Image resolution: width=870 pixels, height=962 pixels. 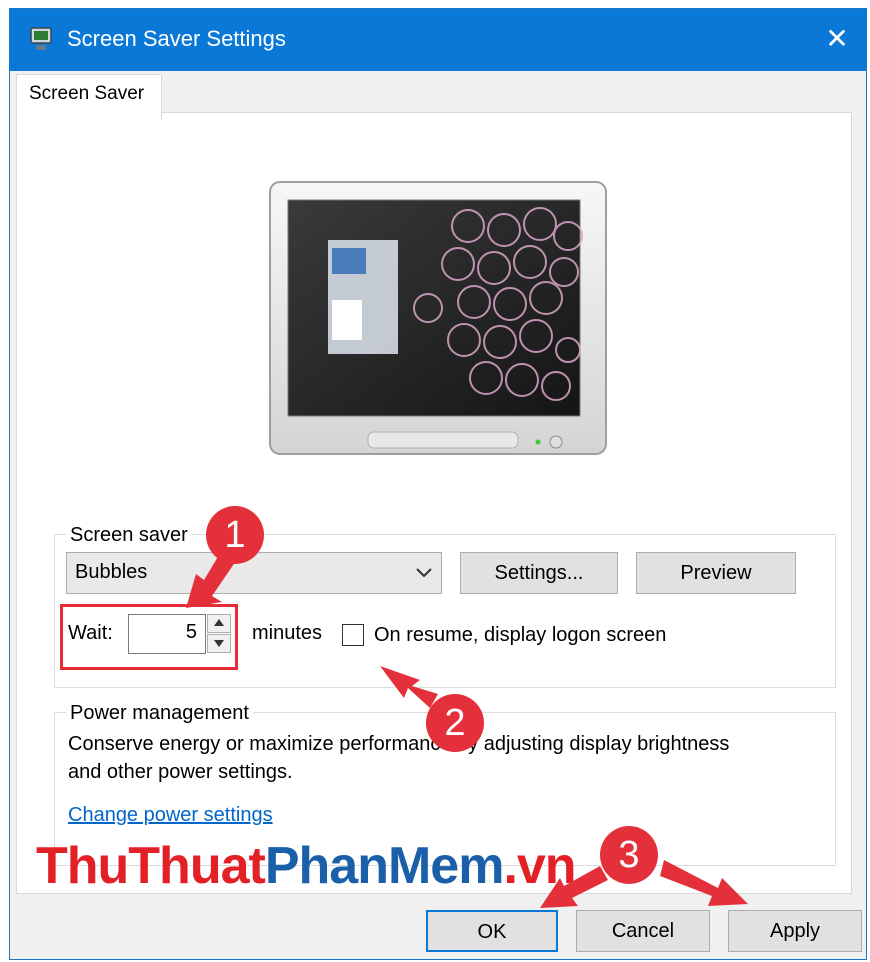 What do you see at coordinates (353, 635) in the screenshot?
I see `resume-logon-checkbox` at bounding box center [353, 635].